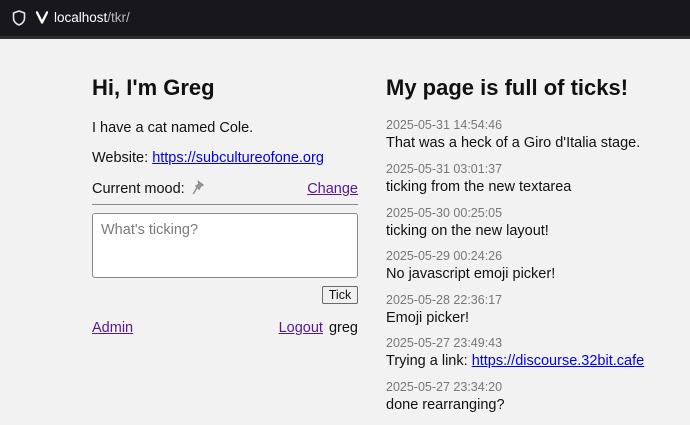 Image resolution: width=690 pixels, height=425 pixels. What do you see at coordinates (238, 158) in the screenshot?
I see `website-link: https://subcultureofone.org` at bounding box center [238, 158].